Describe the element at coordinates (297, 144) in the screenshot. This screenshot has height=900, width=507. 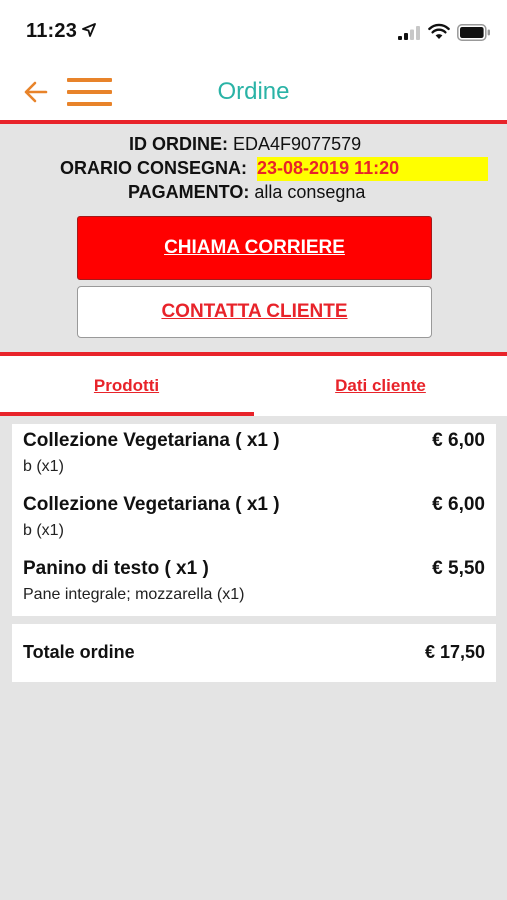
I see `order-id-value: EDA4F9077579` at that location.